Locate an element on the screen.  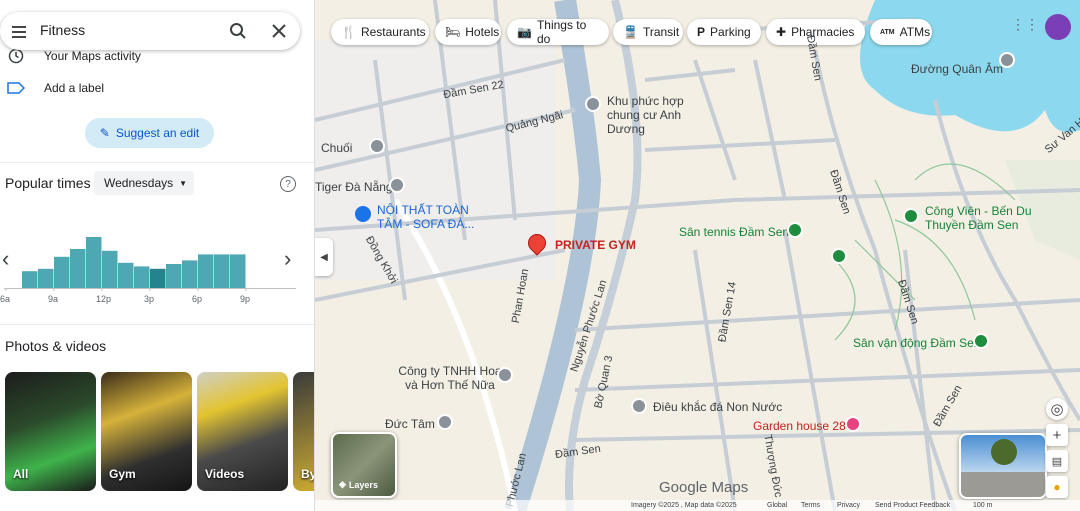
avatar is located at coordinates (1058, 27).